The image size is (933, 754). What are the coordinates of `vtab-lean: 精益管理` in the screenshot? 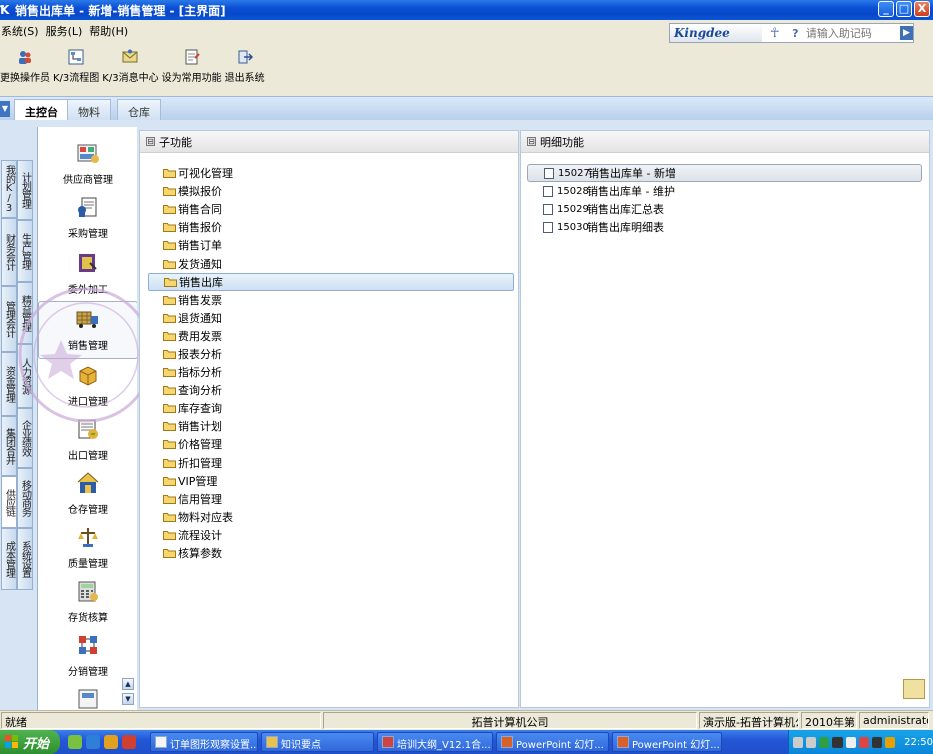 It's located at (25, 313).